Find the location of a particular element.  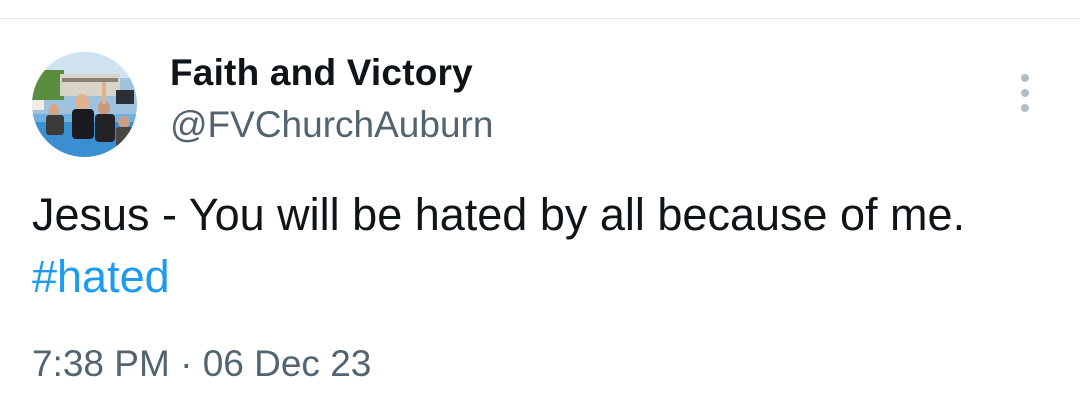

tweet-timestamp: 7:38 PM · 06 Dec 23 is located at coordinates (201, 364).